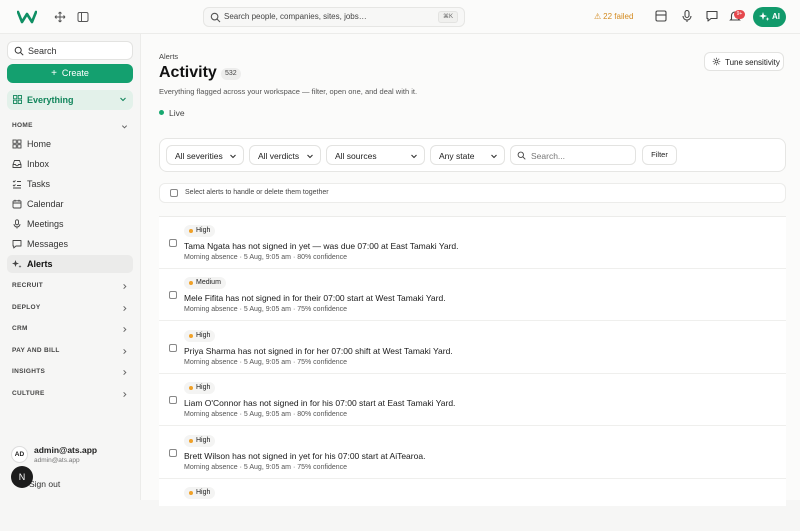 The height and width of the screenshot is (531, 800). What do you see at coordinates (70, 264) in the screenshot?
I see `sidebar-item-alerts: Alerts` at bounding box center [70, 264].